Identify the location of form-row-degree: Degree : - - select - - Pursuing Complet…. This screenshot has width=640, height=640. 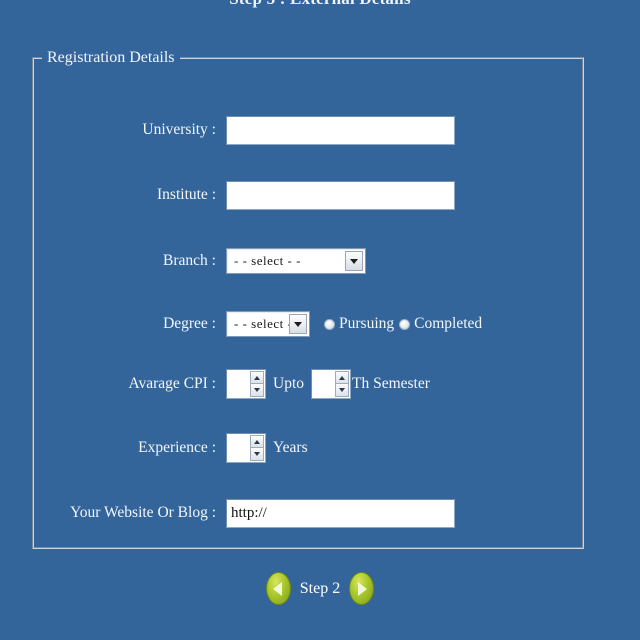
(310, 324).